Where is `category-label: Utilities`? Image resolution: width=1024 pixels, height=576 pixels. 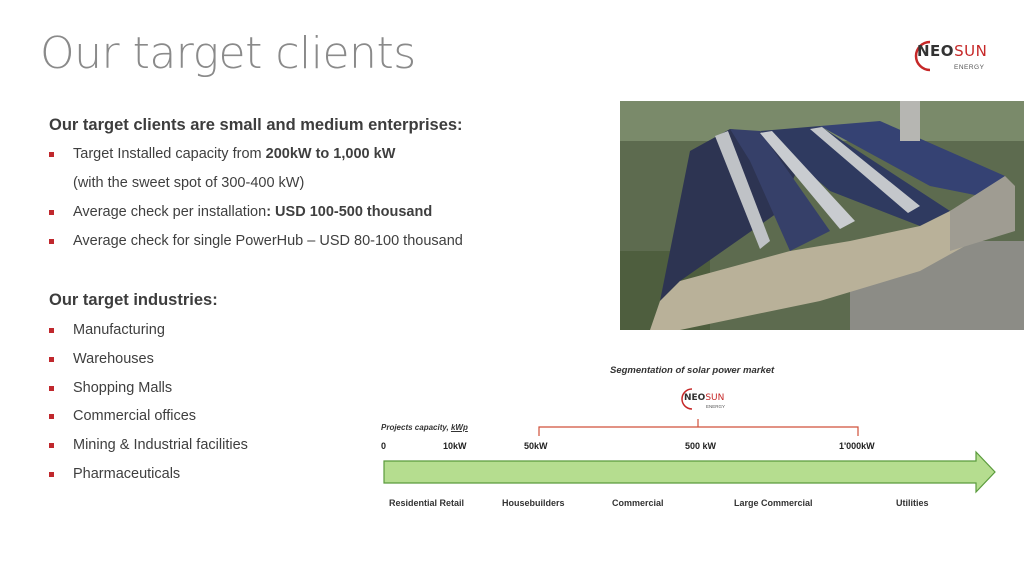 category-label: Utilities is located at coordinates (912, 503).